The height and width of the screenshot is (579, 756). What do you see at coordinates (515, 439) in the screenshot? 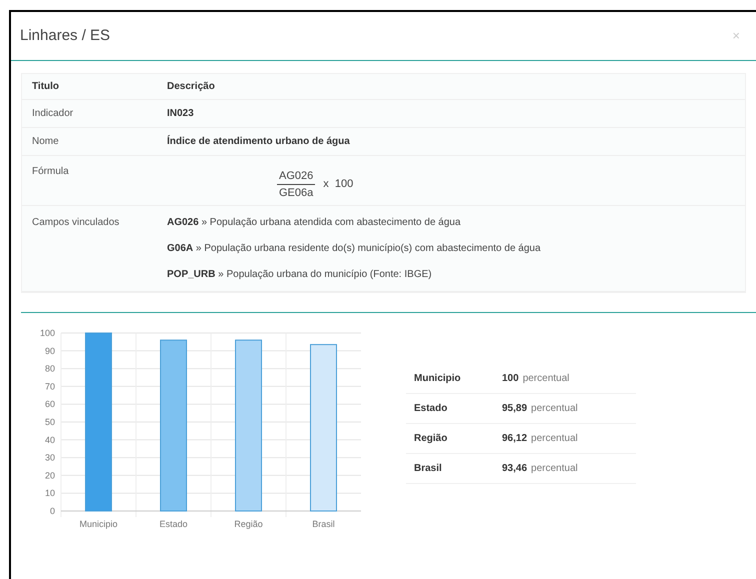
I see `summary-value: 96,12` at bounding box center [515, 439].